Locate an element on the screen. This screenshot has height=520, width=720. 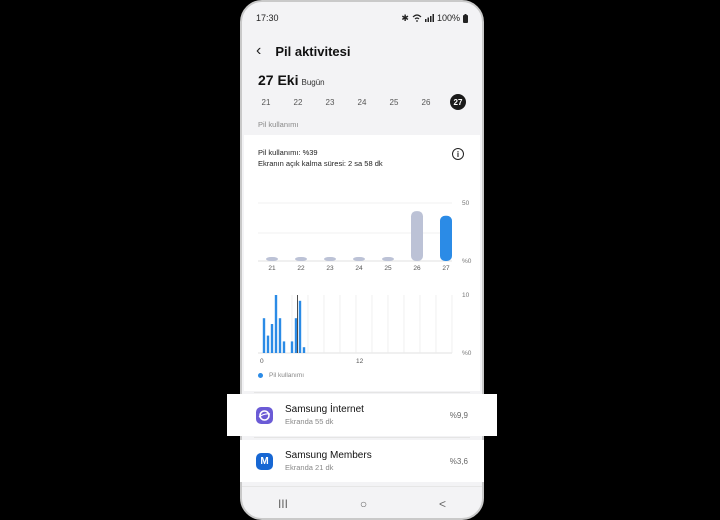
app-name: Samsung Members is located at coordinates (328, 455).